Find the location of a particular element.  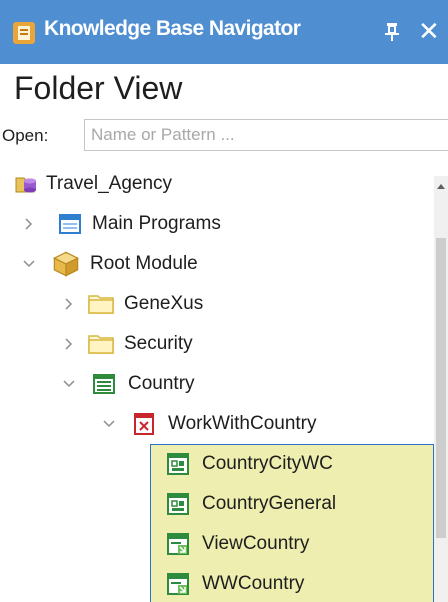

vertical-scrollbar is located at coordinates (441, 389).